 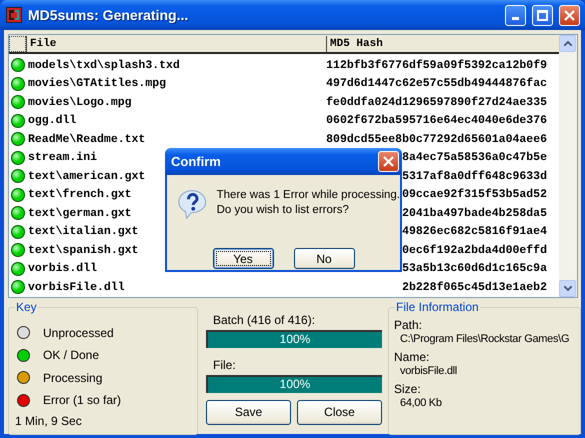 I want to click on minimize-icon, so click(x=515, y=18).